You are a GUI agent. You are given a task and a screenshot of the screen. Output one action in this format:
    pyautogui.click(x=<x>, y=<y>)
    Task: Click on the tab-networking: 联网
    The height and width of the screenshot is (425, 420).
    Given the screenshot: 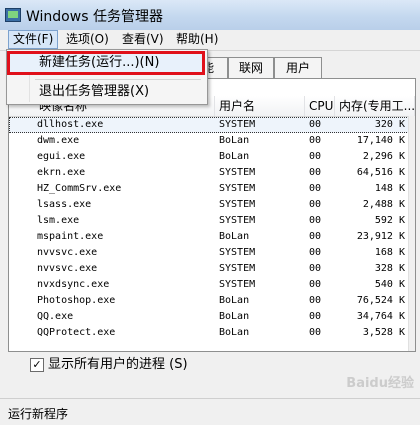 What is the action you would take?
    pyautogui.click(x=251, y=67)
    